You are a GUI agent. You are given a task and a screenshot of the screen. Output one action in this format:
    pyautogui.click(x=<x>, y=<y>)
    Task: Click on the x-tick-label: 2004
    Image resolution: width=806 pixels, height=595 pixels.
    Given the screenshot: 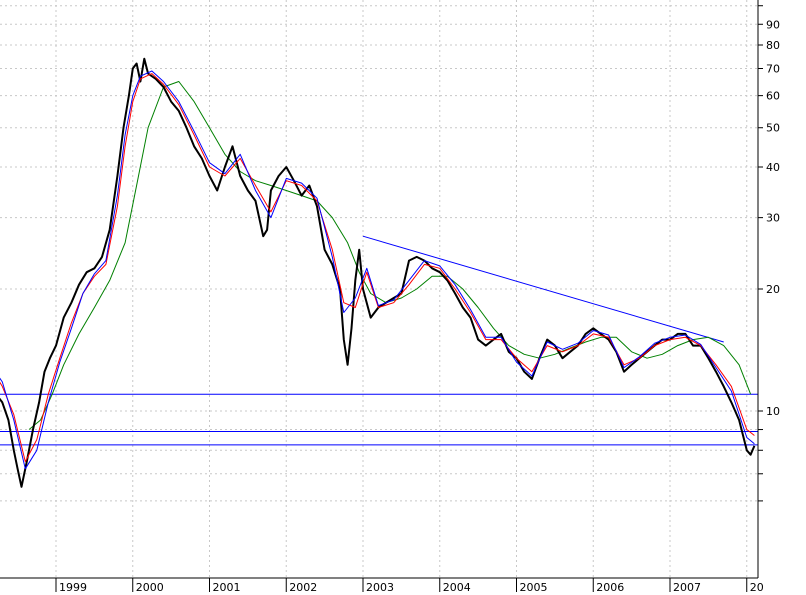 What is the action you would take?
    pyautogui.click(x=457, y=587)
    